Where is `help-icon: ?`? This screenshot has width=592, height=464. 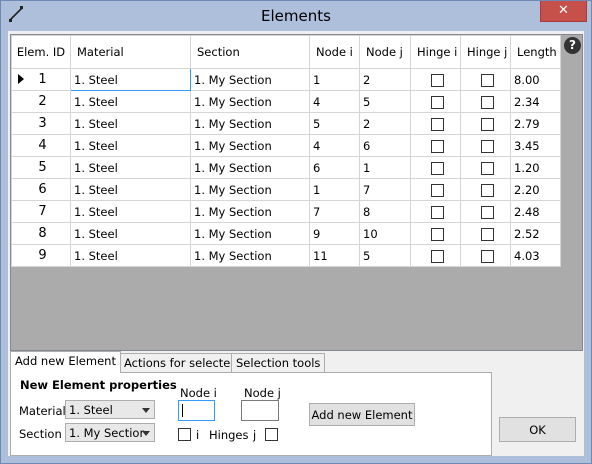
help-icon: ? is located at coordinates (572, 45).